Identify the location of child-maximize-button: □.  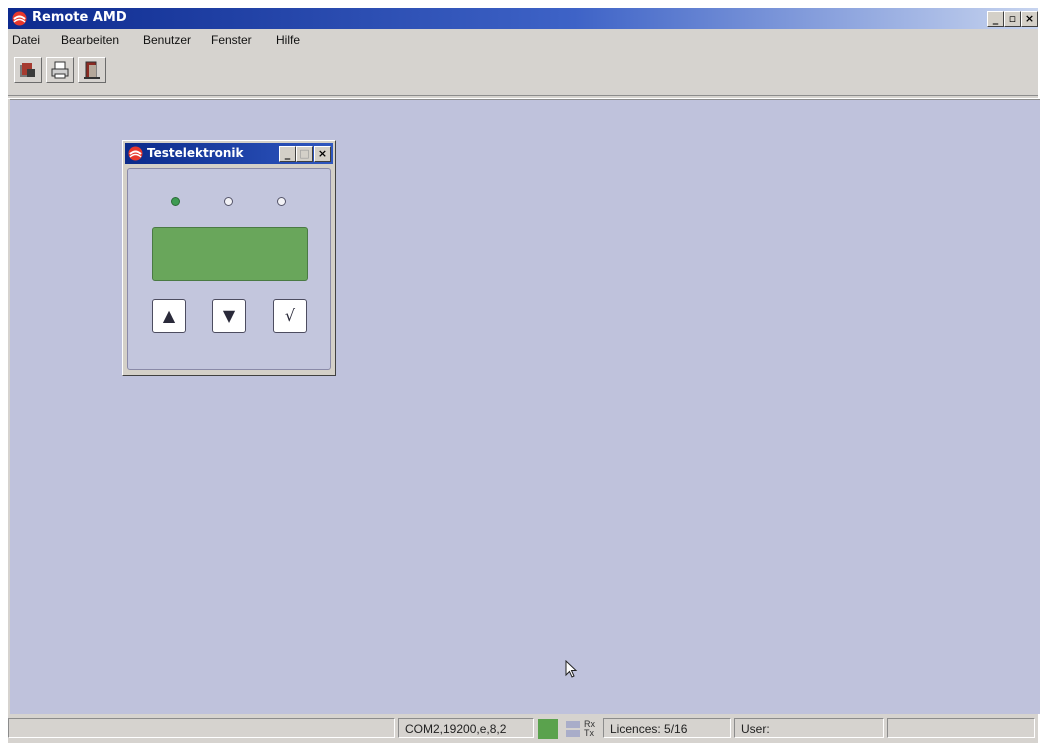
(304, 154).